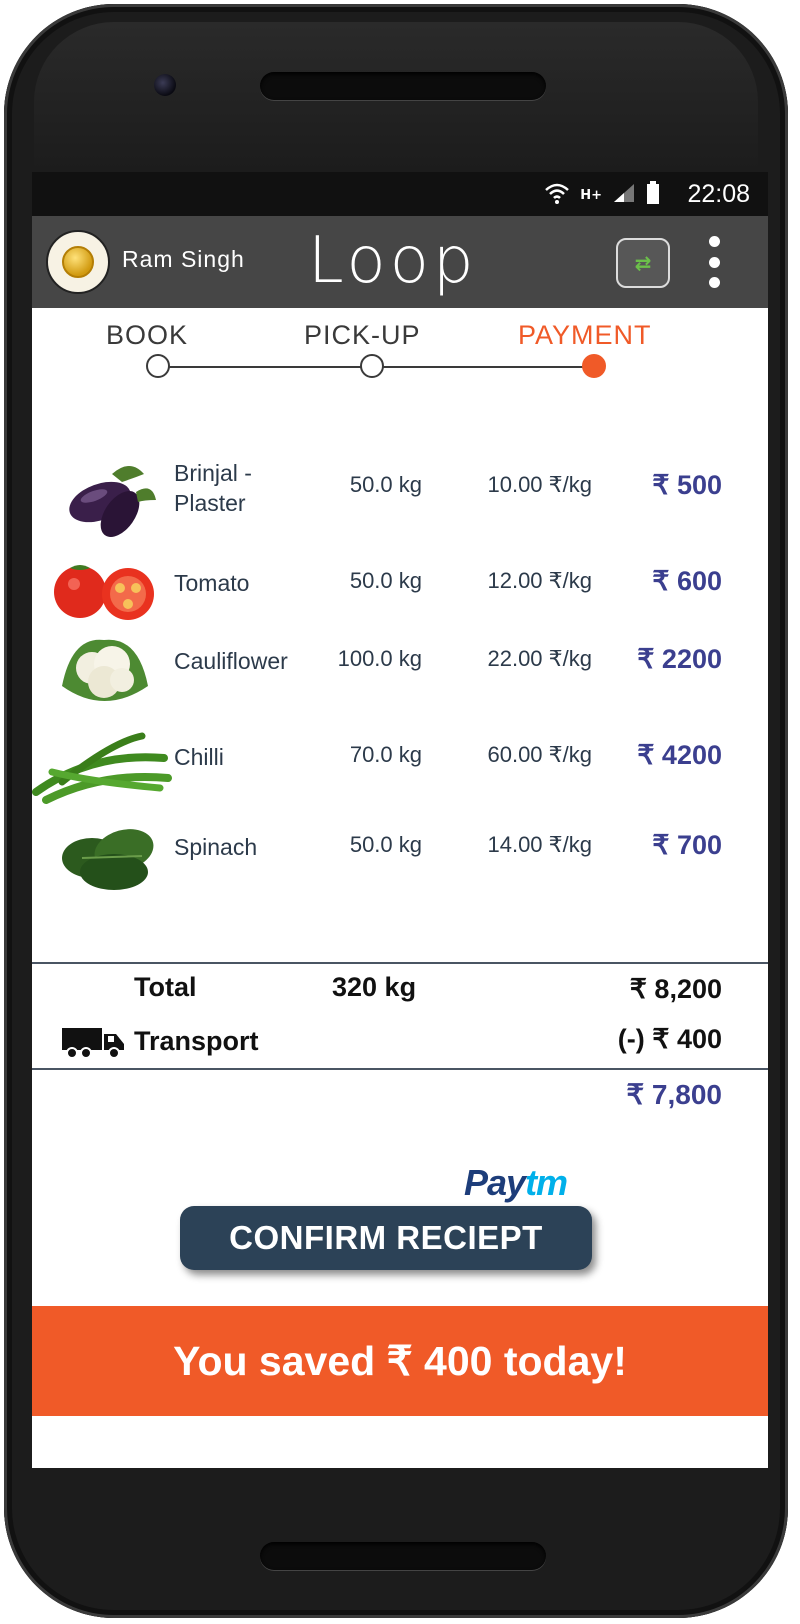 The image size is (800, 1624). What do you see at coordinates (393, 261) in the screenshot?
I see `app-logo: Loop` at bounding box center [393, 261].